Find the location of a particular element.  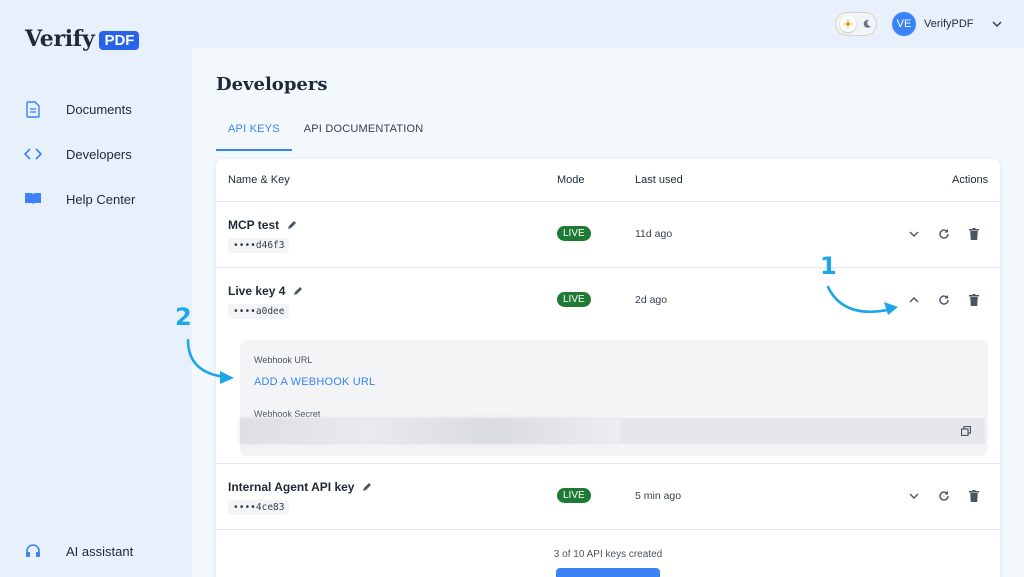

webhook-secret-field is located at coordinates (612, 431).